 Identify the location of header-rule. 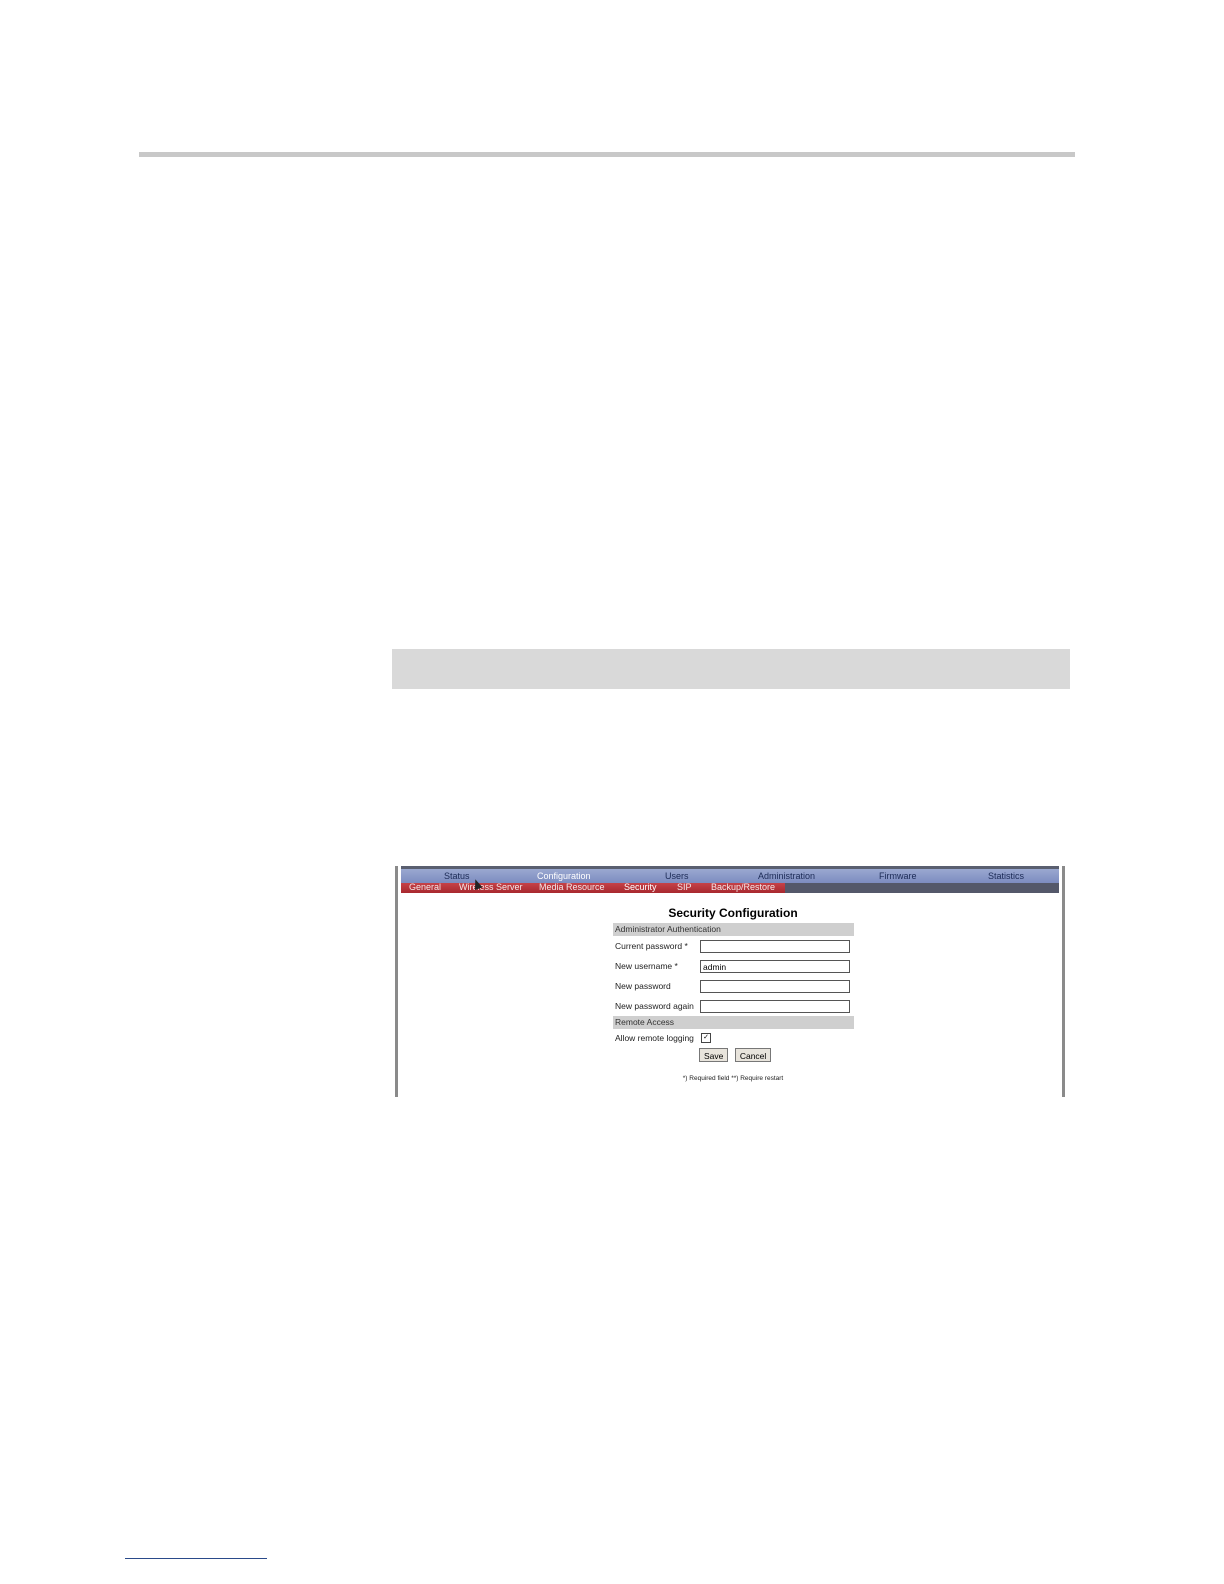
(607, 154).